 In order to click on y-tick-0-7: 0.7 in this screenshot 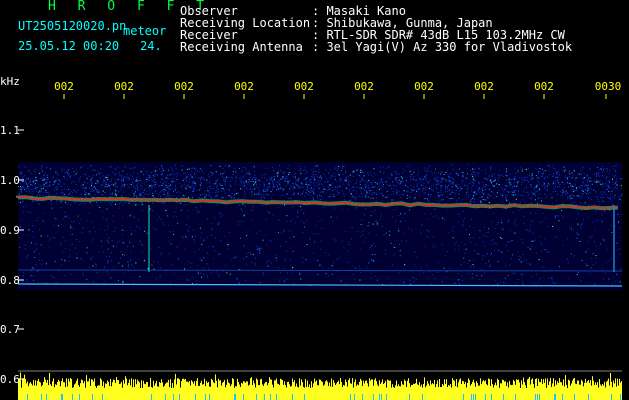, I will do `click(10, 329)`.